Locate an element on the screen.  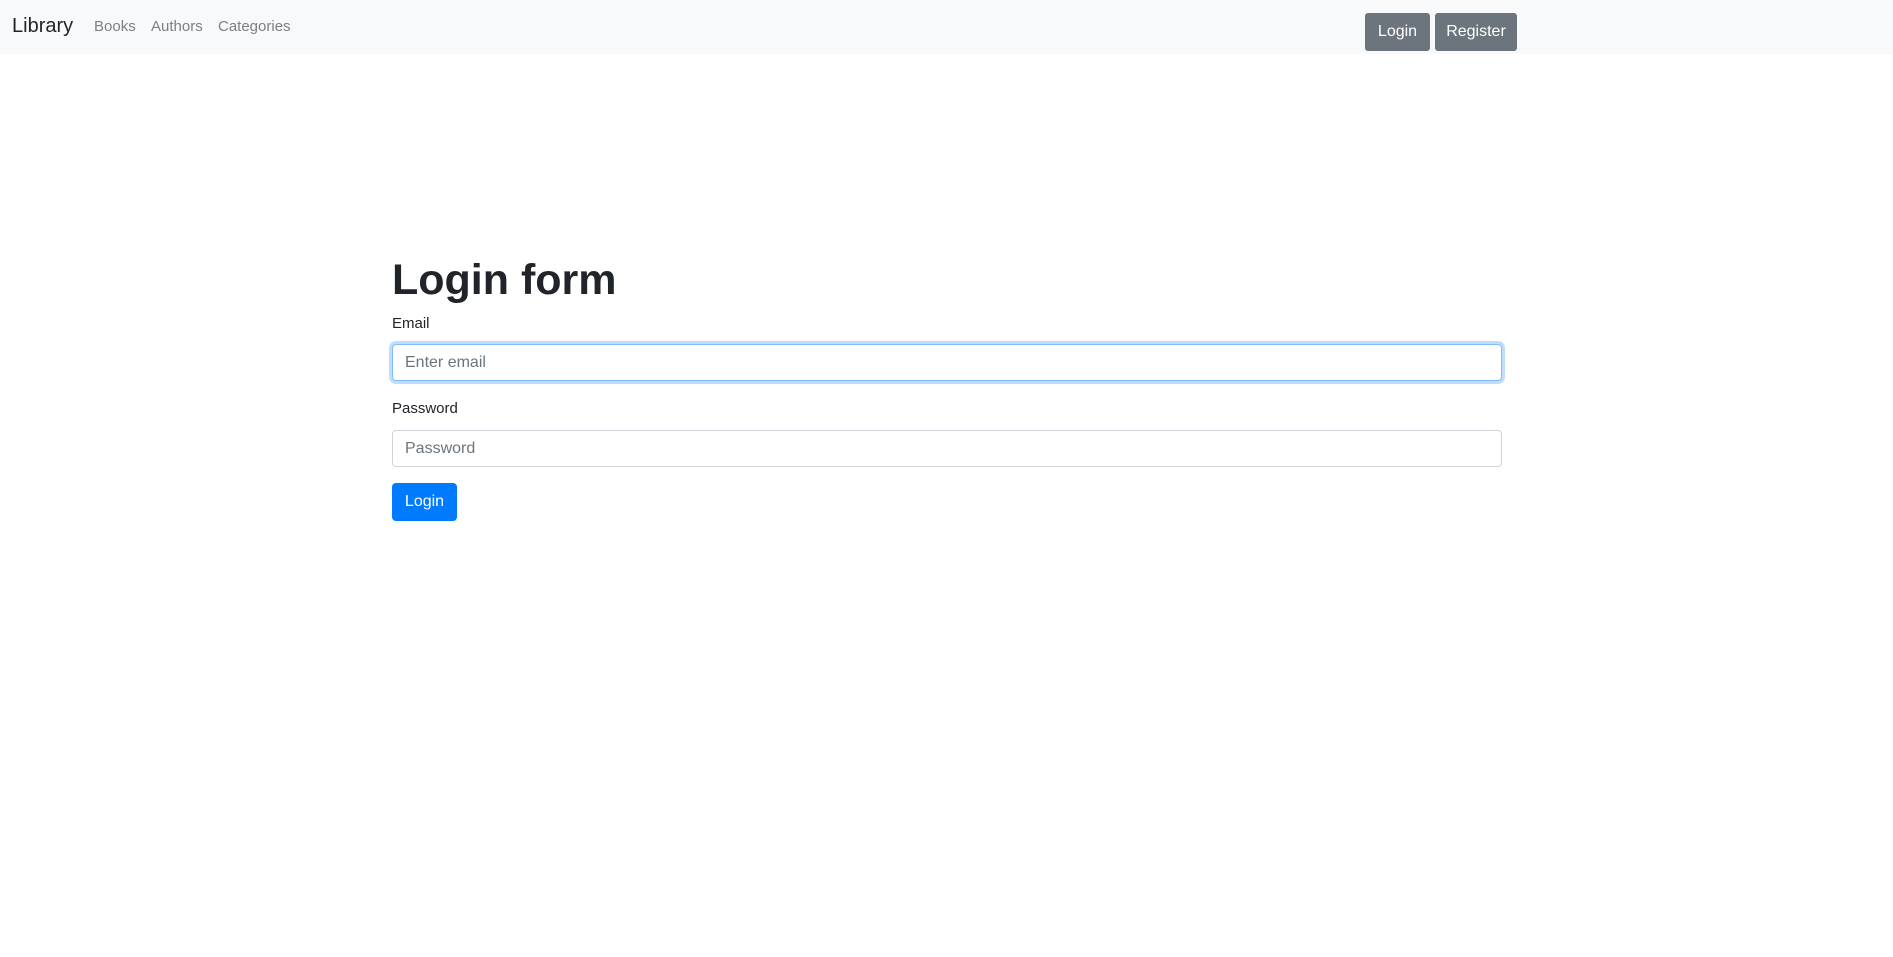
password-input is located at coordinates (947, 448).